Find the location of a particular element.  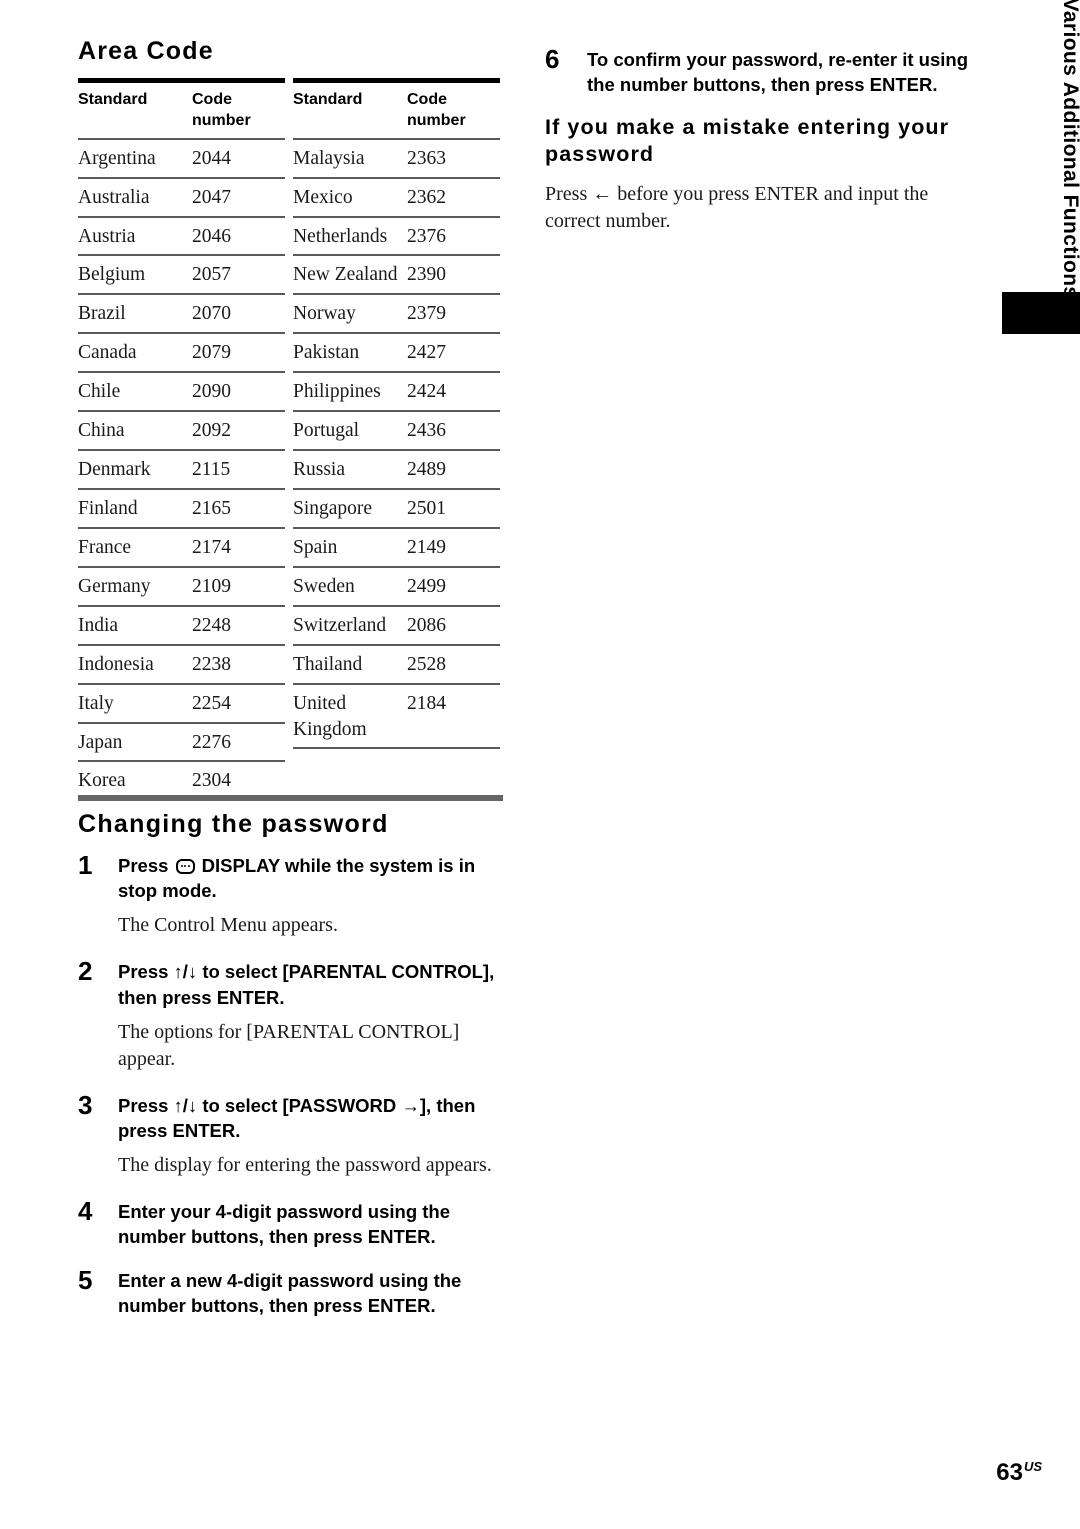

country-name-cell: Spain is located at coordinates (315, 547).